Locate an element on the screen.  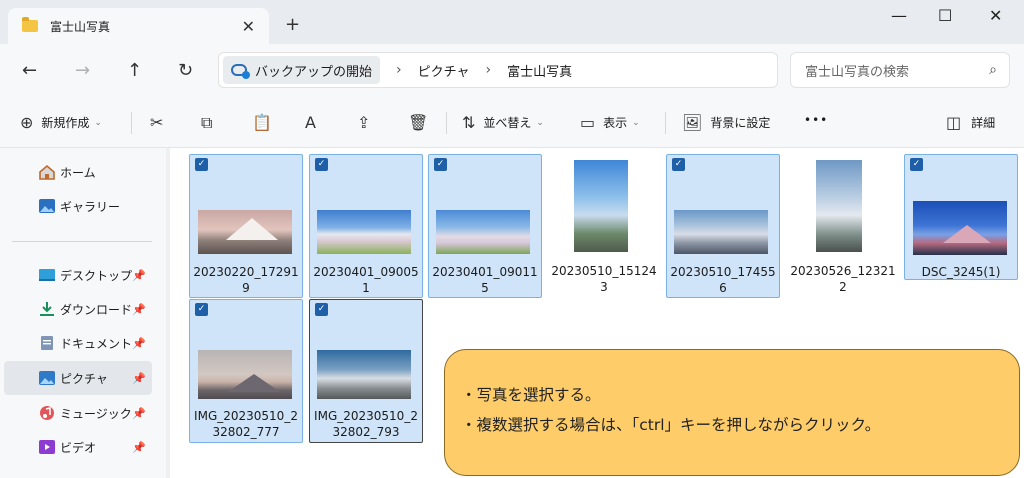
set-background-button: 🖼 背景に設定 is located at coordinates (726, 122).